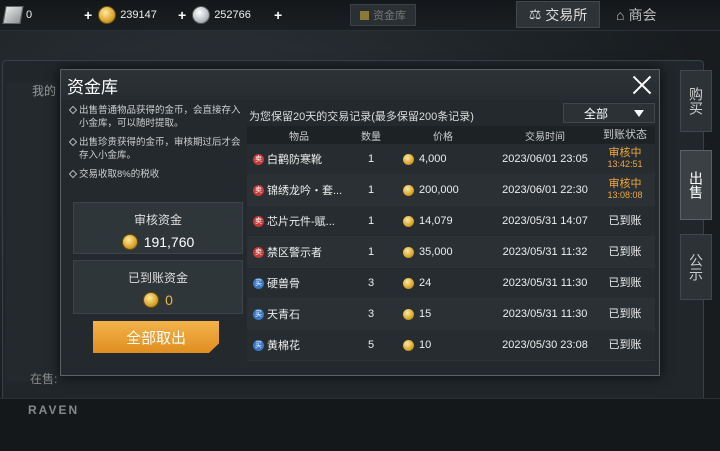 The width and height of the screenshot is (720, 451). What do you see at coordinates (182, 15) in the screenshot?
I see `add-silver-button: +` at bounding box center [182, 15].